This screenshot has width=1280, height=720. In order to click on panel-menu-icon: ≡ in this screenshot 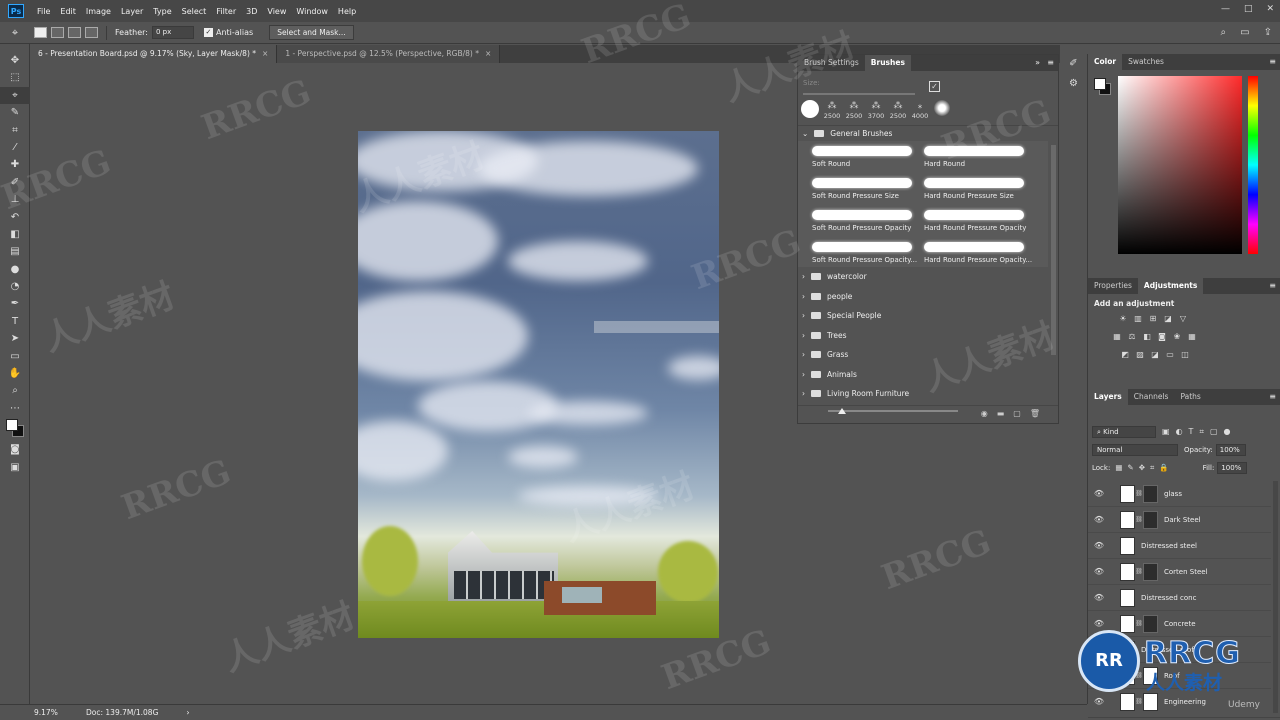, I will do `click(1272, 61)`.